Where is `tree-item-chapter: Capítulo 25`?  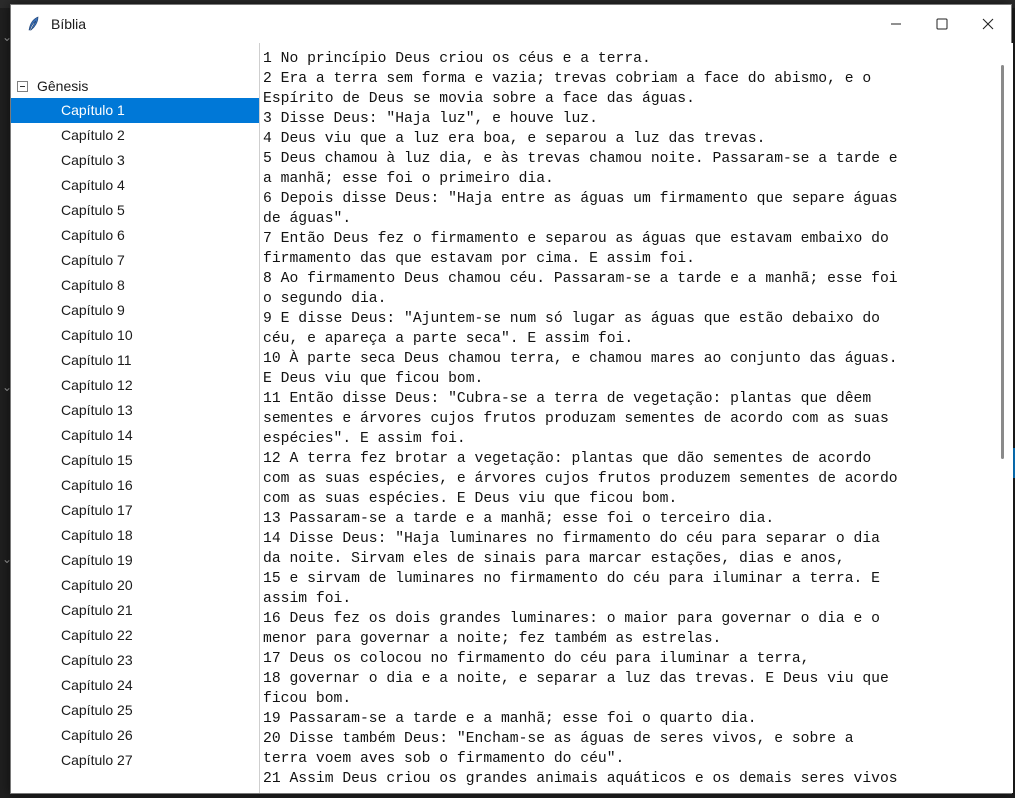 tree-item-chapter: Capítulo 25 is located at coordinates (135, 710).